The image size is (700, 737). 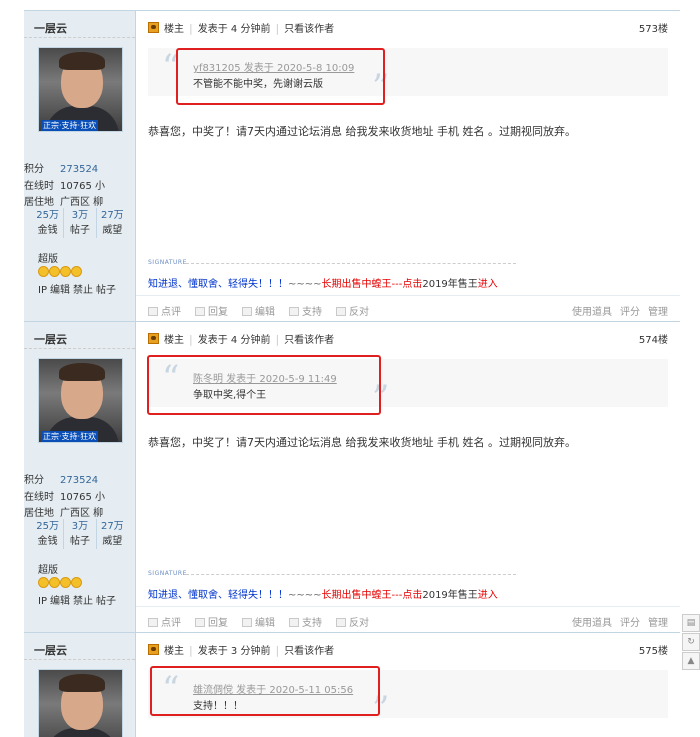 I want to click on location-value: 广西区 柳, so click(x=82, y=202).